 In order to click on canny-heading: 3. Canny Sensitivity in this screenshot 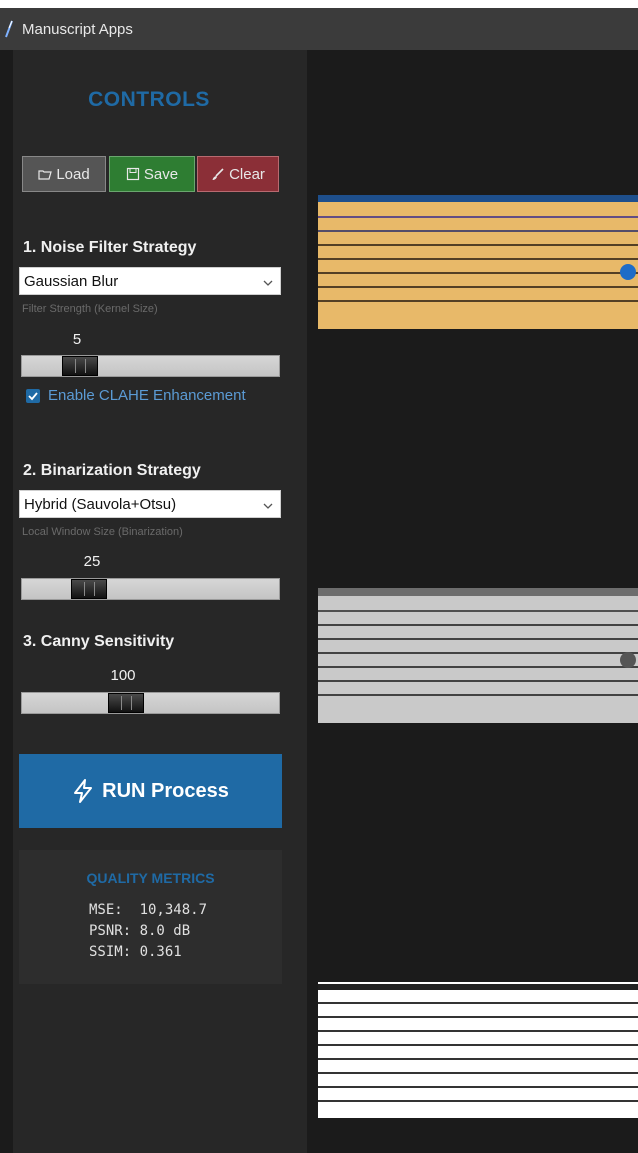, I will do `click(99, 641)`.